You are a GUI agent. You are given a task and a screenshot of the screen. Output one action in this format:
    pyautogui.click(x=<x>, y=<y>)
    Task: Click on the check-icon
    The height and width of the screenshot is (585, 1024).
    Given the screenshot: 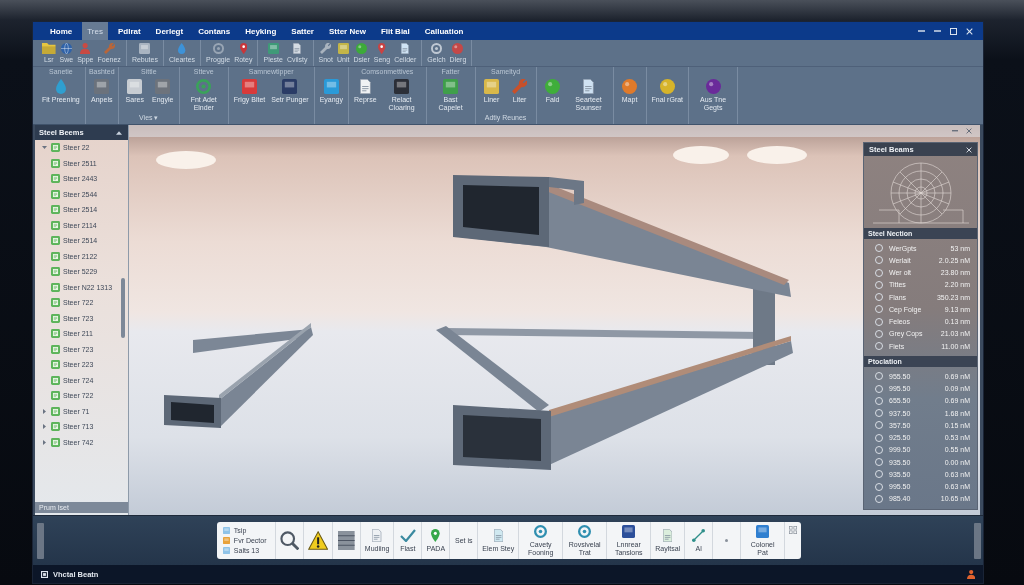 What is the action you would take?
    pyautogui.click(x=407, y=535)
    